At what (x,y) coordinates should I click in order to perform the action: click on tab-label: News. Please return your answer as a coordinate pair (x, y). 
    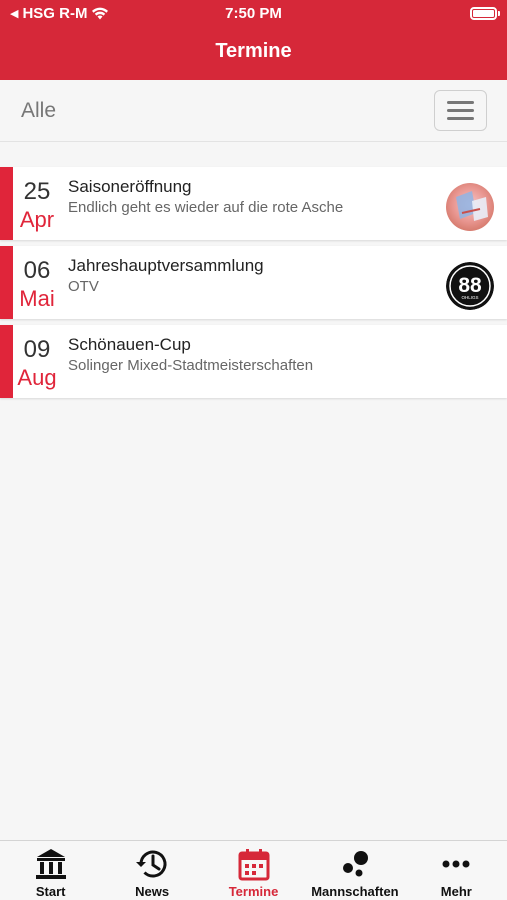
    Looking at the image, I should click on (152, 891).